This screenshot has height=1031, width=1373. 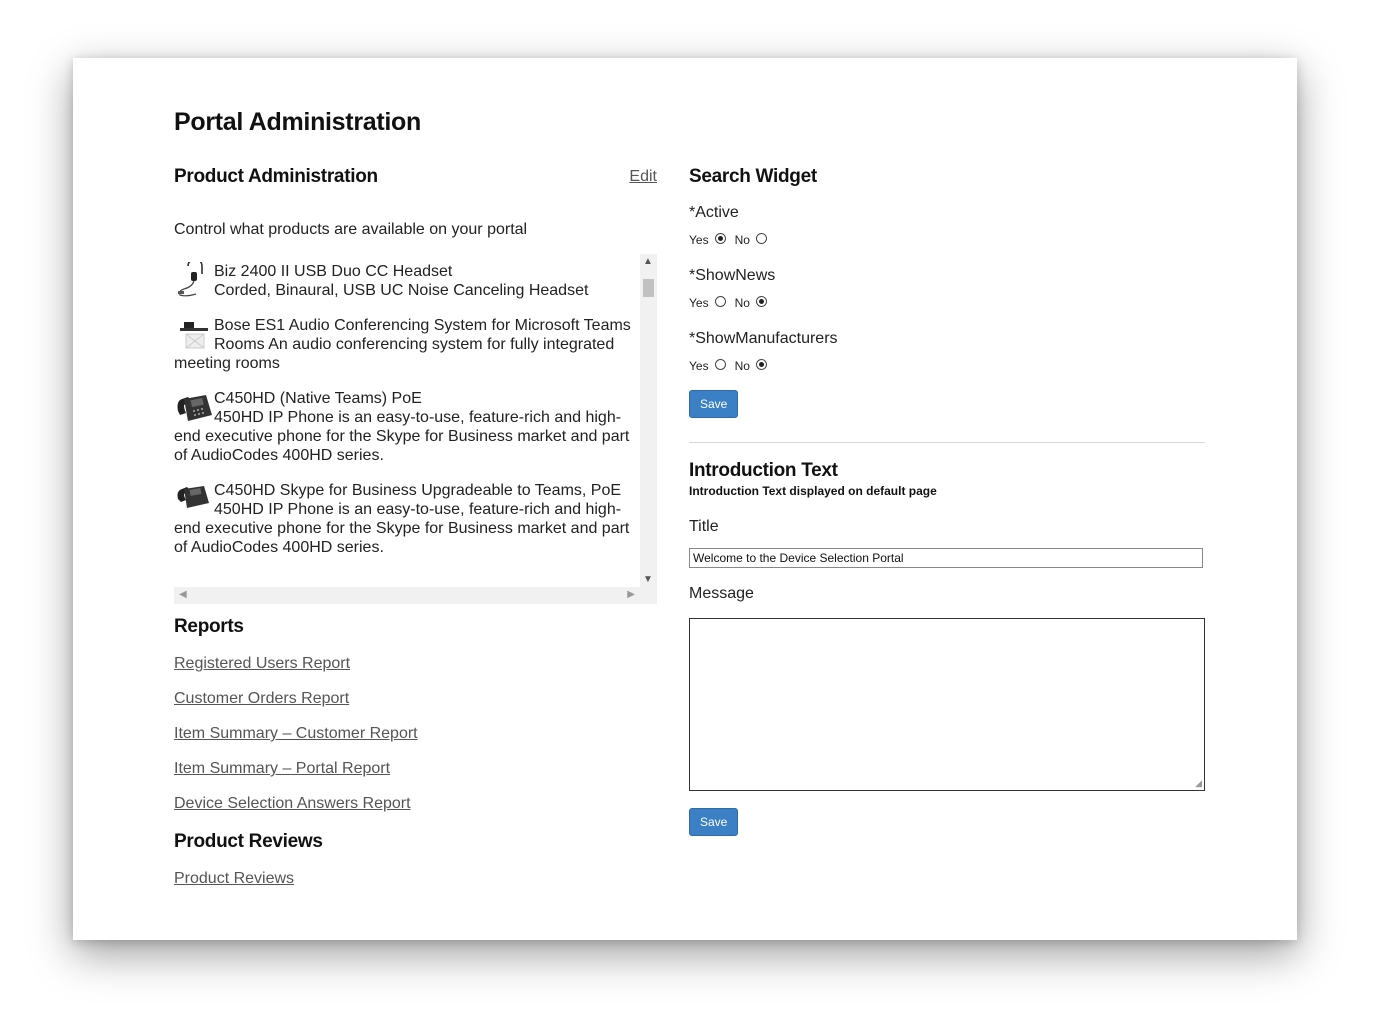 What do you see at coordinates (415, 804) in the screenshot?
I see `device-selection-answers-report-link: Device Selection Answers Report` at bounding box center [415, 804].